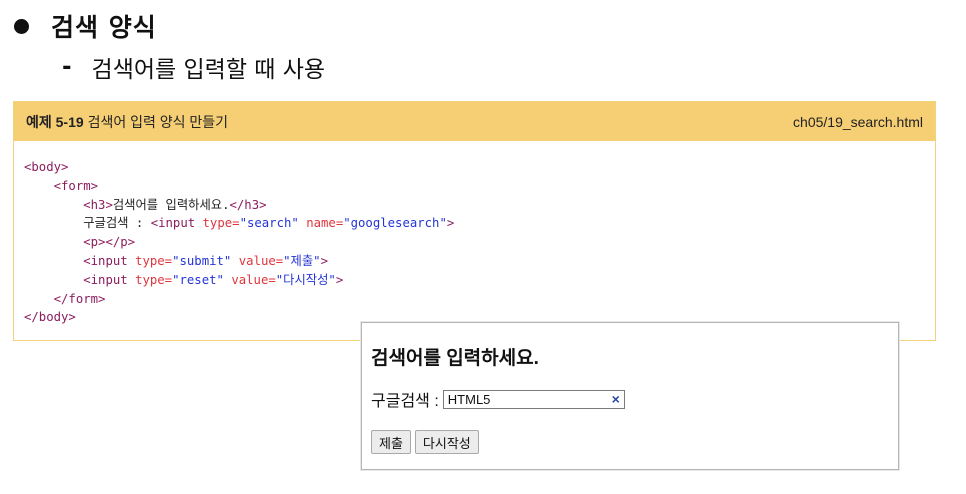 Image resolution: width=966 pixels, height=494 pixels. Describe the element at coordinates (55, 121) in the screenshot. I see `example-label: 예제 5-19` at that location.